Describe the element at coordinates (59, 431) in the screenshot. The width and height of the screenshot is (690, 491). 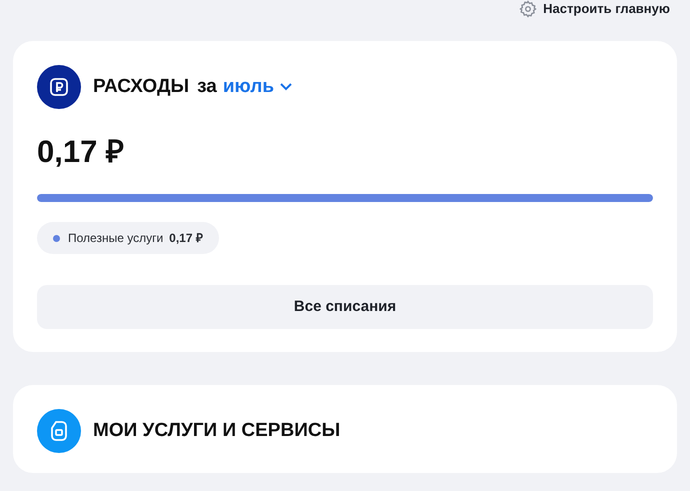
I see `sim-card-icon` at that location.